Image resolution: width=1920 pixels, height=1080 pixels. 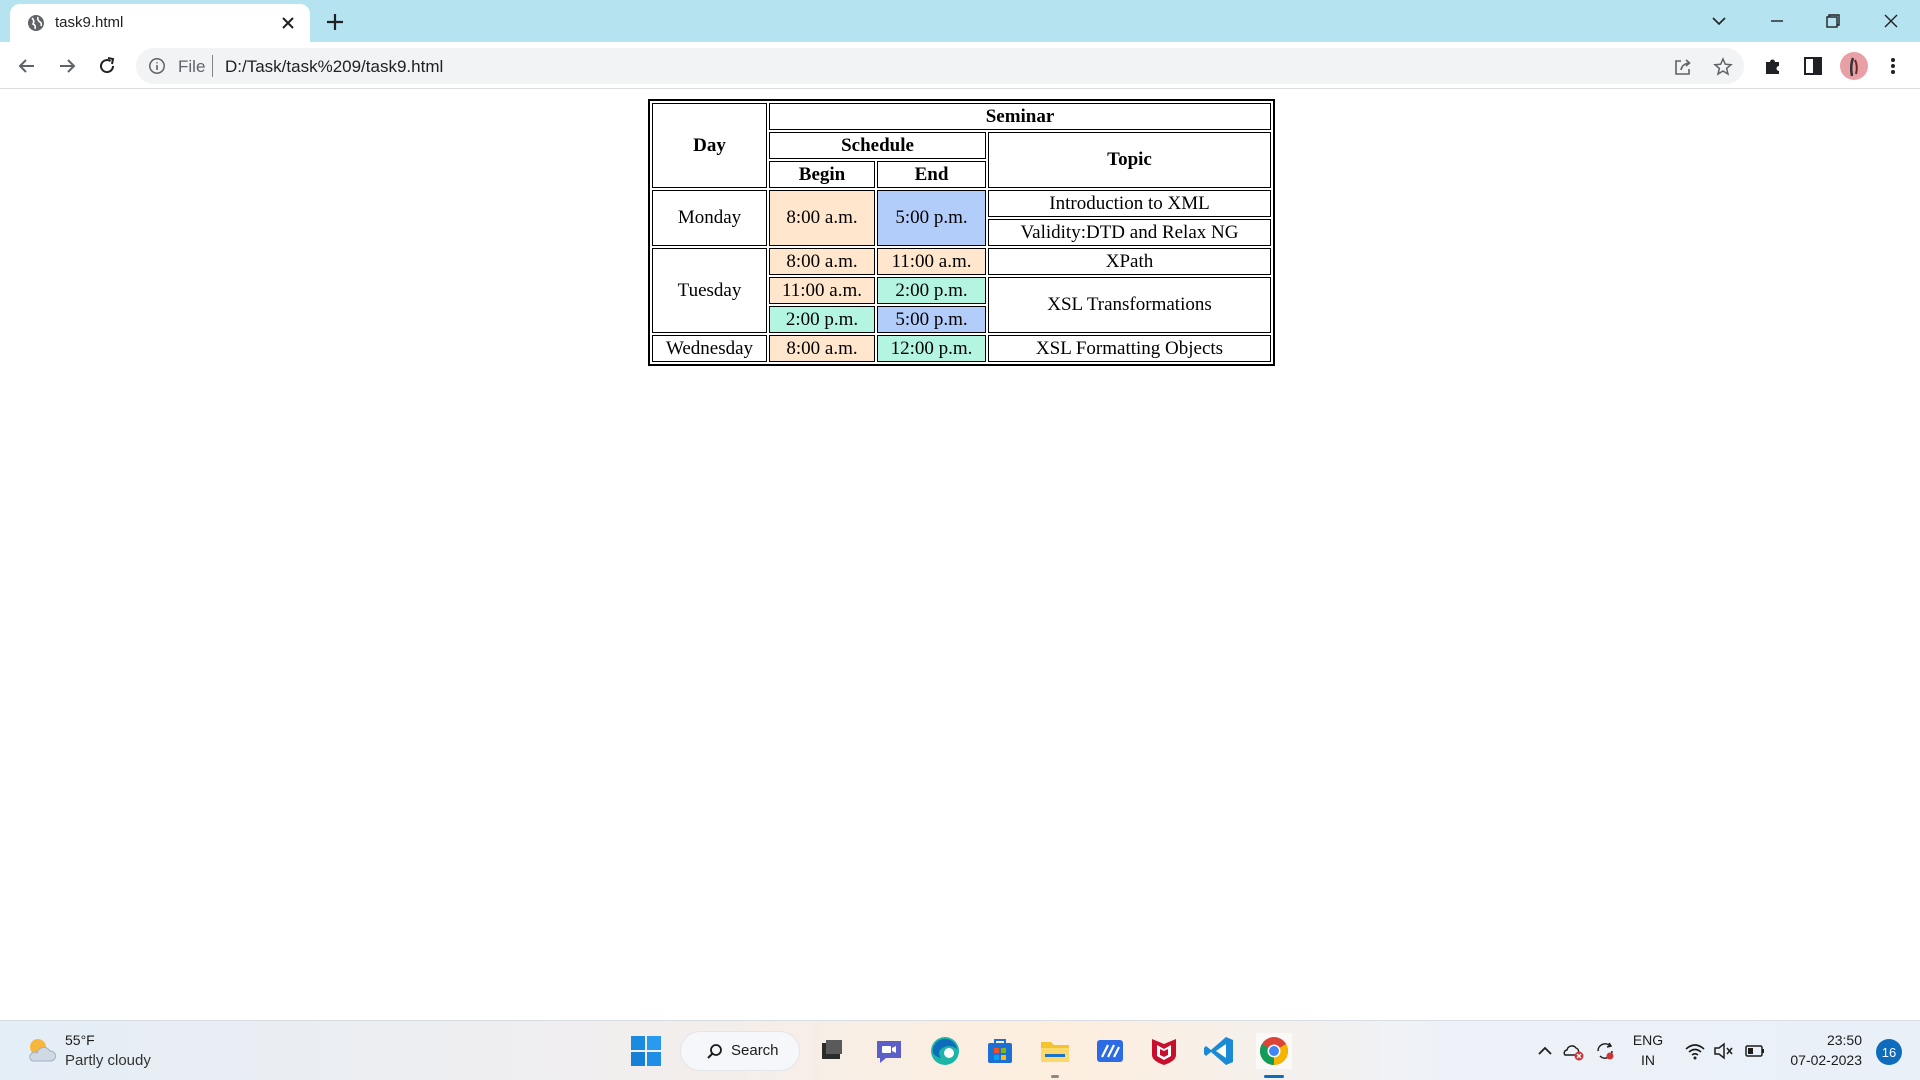 I want to click on search-icon, so click(x=714, y=1051).